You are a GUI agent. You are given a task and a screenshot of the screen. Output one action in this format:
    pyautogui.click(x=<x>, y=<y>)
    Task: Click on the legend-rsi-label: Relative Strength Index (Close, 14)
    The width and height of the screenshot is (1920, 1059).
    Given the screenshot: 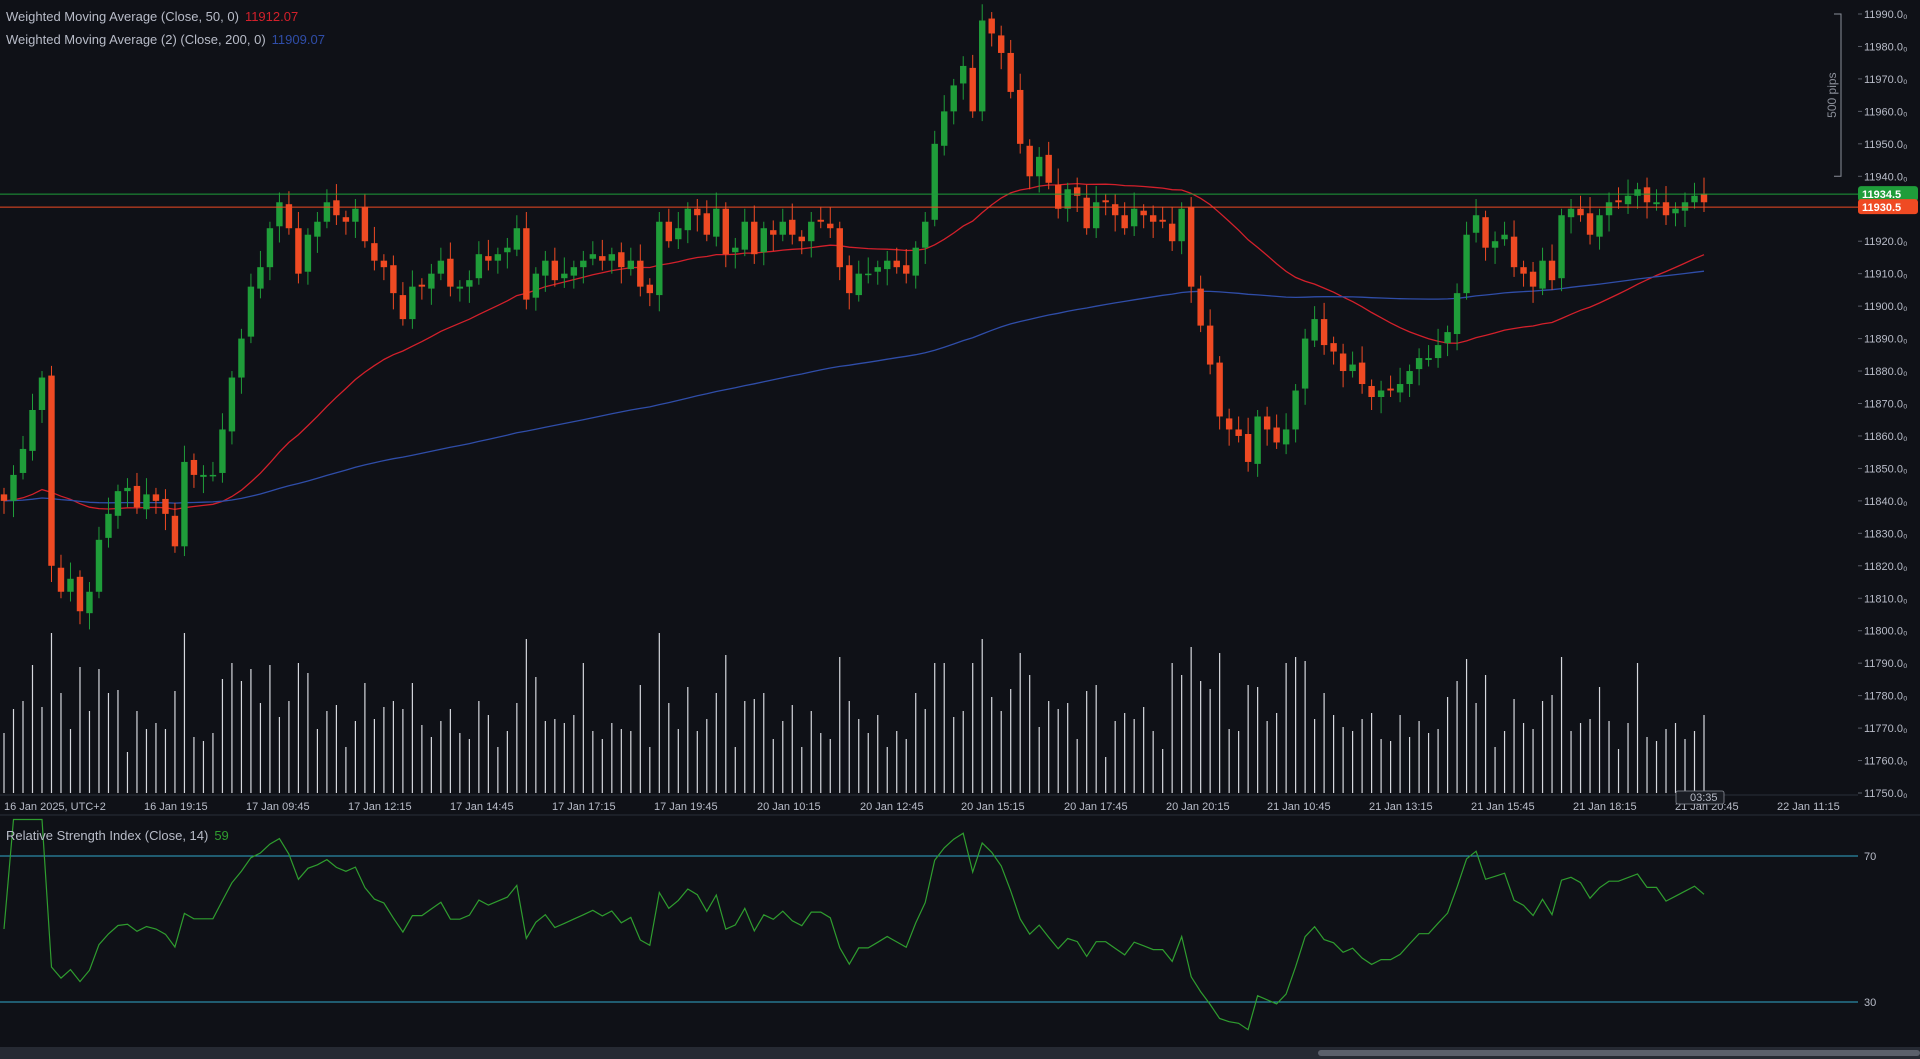 What is the action you would take?
    pyautogui.click(x=107, y=835)
    